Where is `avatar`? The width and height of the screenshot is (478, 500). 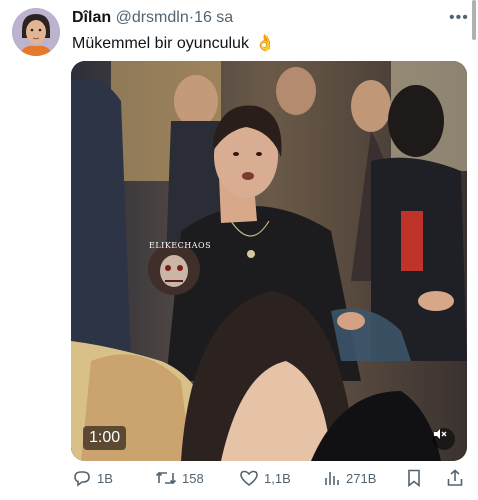
avatar is located at coordinates (36, 32).